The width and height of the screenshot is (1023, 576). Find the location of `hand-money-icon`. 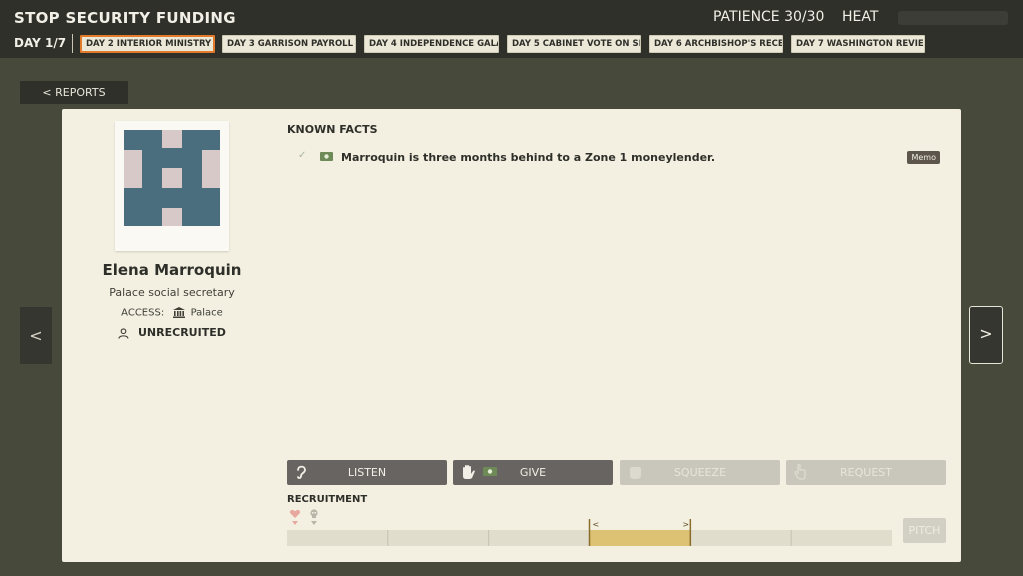

hand-money-icon is located at coordinates (480, 472).